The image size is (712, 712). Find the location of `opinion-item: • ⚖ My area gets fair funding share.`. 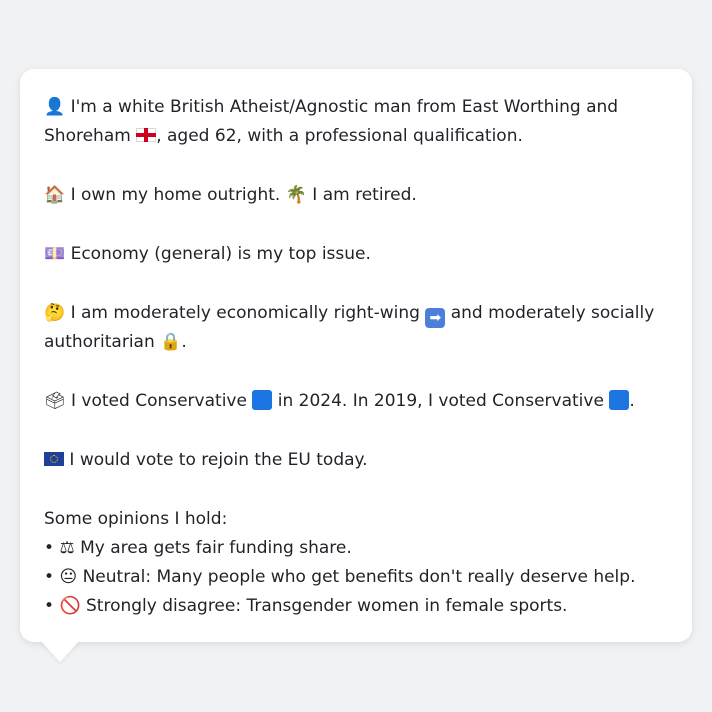

opinion-item: • ⚖ My area gets fair funding share. is located at coordinates (356, 548).